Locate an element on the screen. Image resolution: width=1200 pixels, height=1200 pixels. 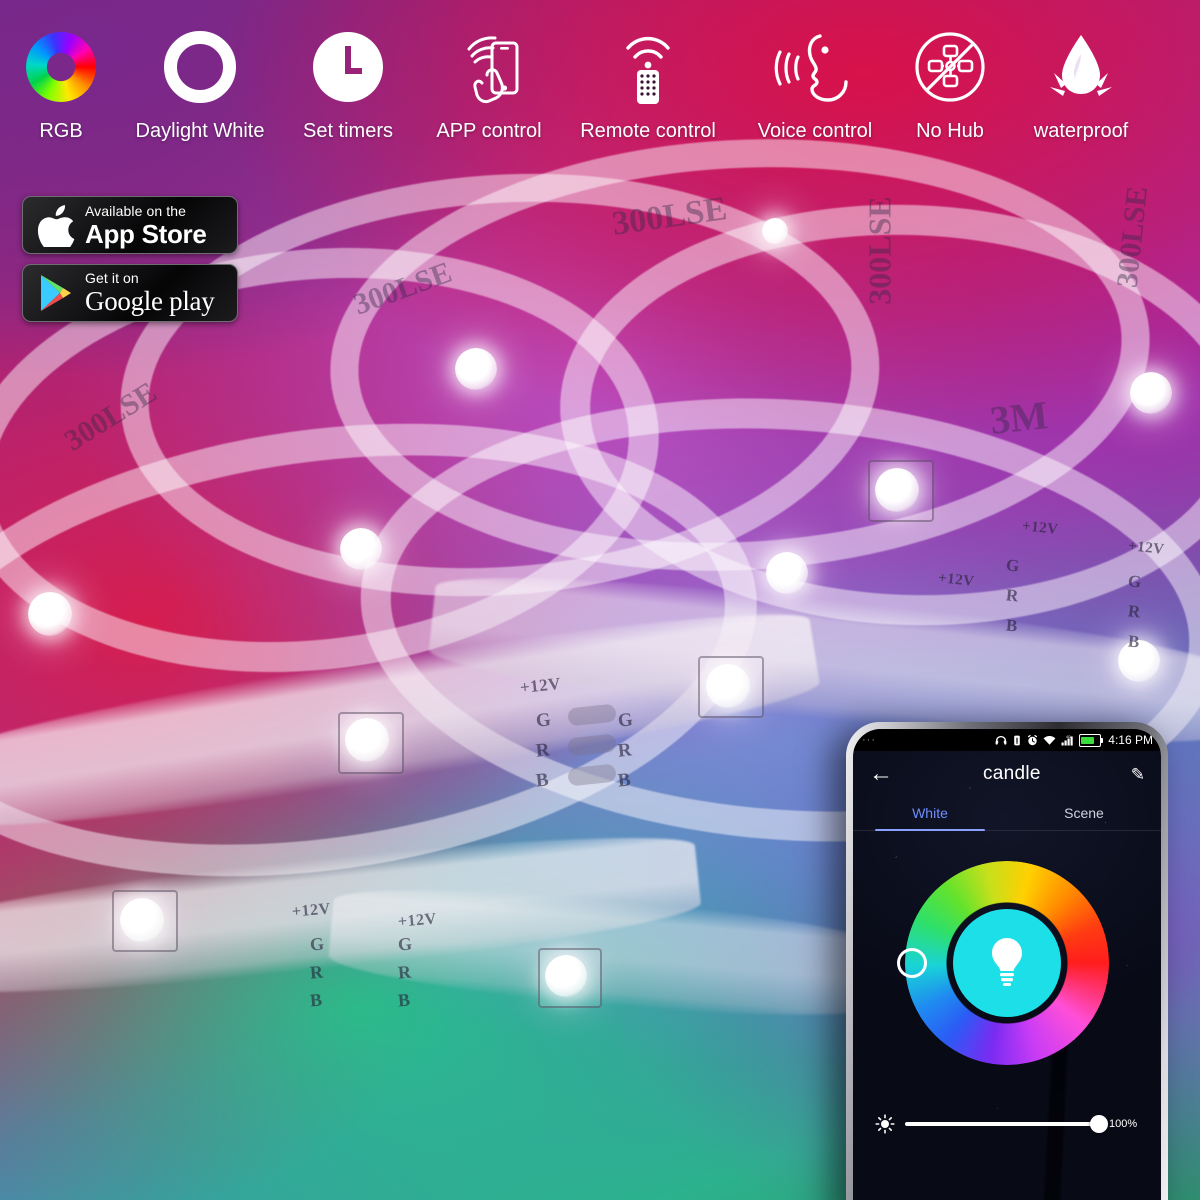
brightness-slider is located at coordinates (1006, 1124).